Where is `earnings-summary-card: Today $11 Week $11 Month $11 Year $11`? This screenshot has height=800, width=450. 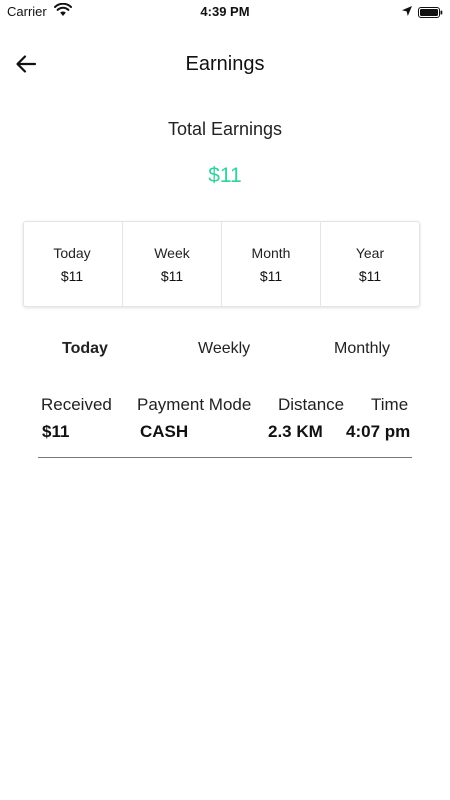
earnings-summary-card: Today $11 Week $11 Month $11 Year $11 is located at coordinates (221, 264).